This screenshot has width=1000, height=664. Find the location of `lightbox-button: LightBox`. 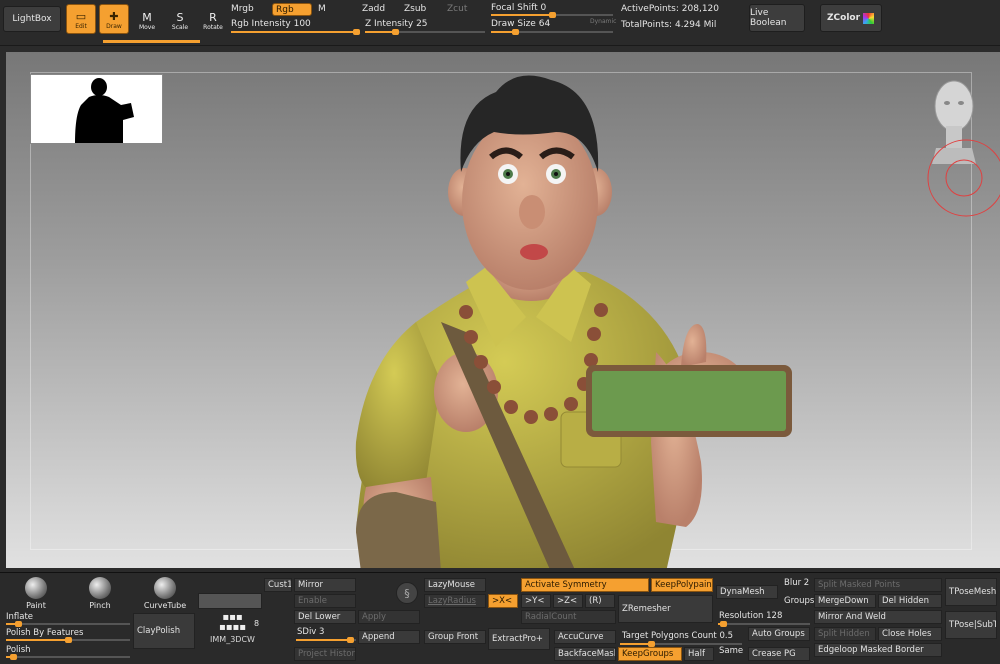

lightbox-button: LightBox is located at coordinates (32, 19).